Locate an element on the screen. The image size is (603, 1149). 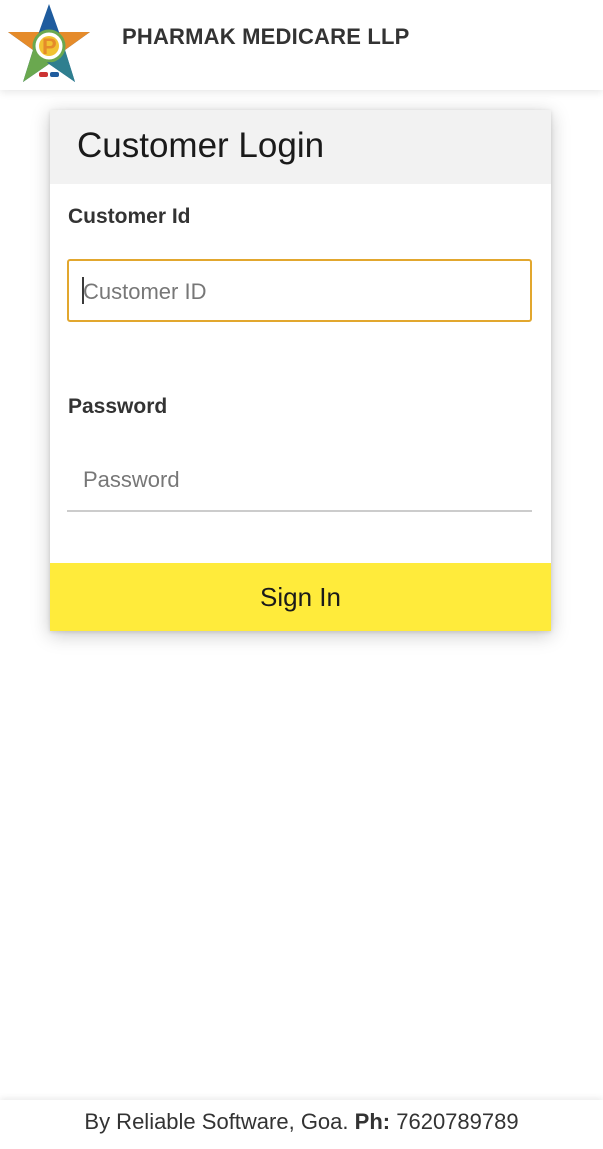
customer-id-input is located at coordinates (303, 291).